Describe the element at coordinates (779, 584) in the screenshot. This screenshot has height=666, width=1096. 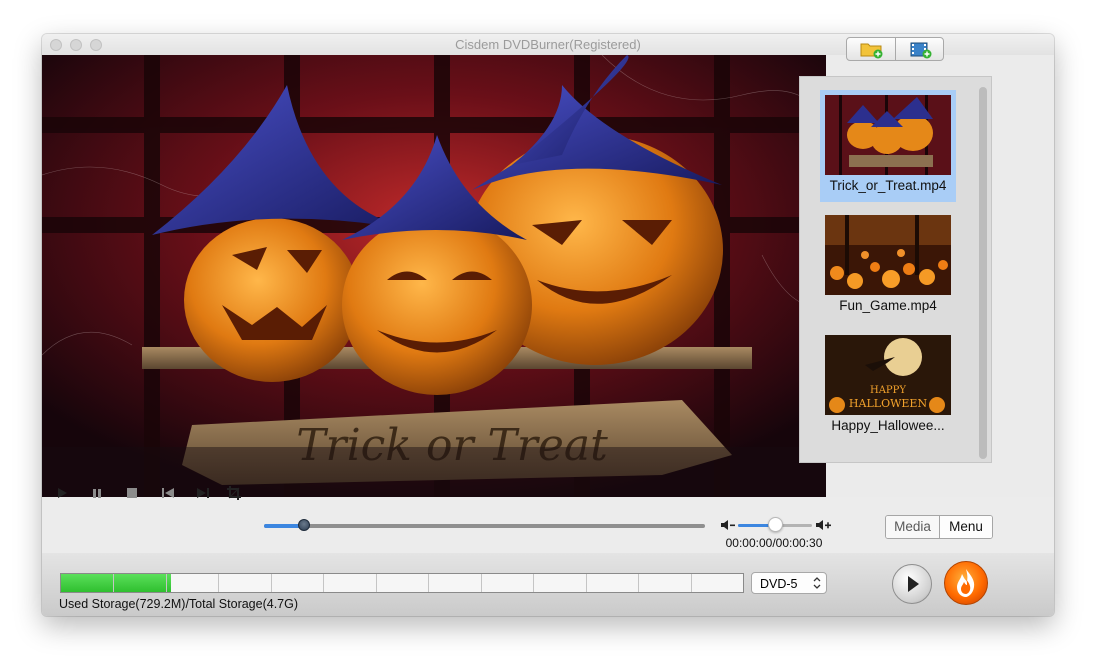
I see `disc-type-value: DVD-5` at that location.